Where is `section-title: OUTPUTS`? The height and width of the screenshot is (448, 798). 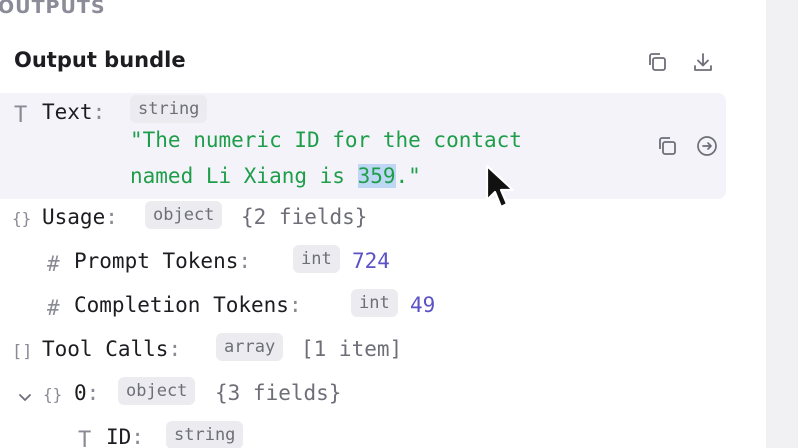
section-title: OUTPUTS is located at coordinates (53, 9).